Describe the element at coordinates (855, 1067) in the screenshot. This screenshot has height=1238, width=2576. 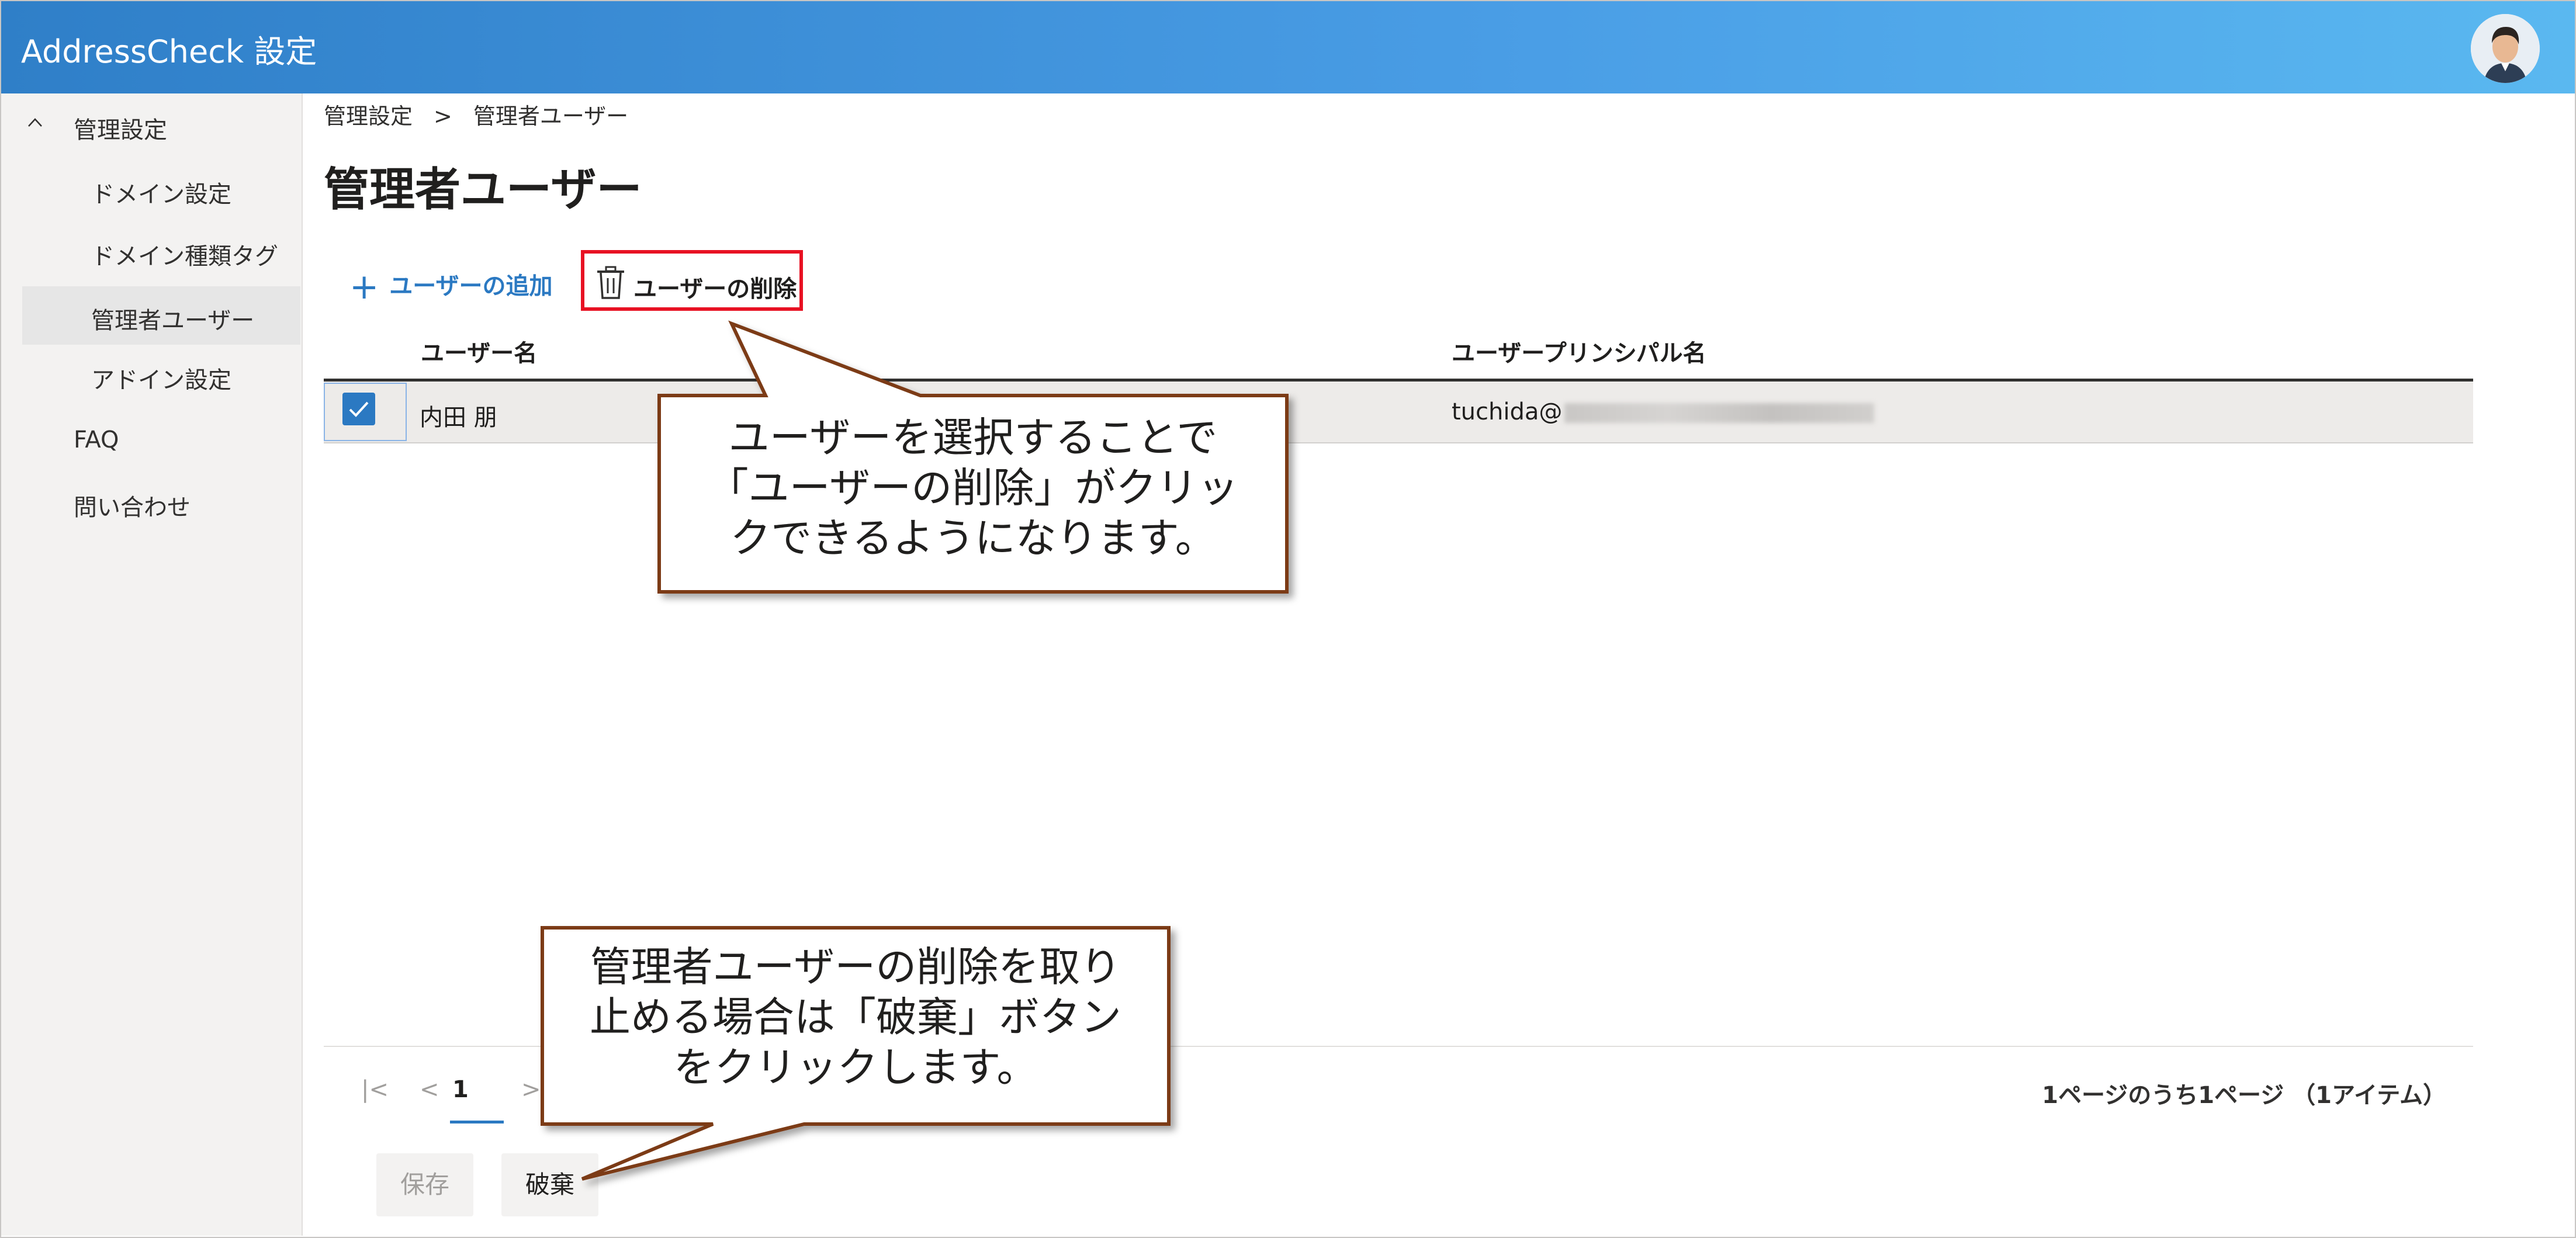
I see `callout-discard-hint-line-3: をクリックします。` at that location.